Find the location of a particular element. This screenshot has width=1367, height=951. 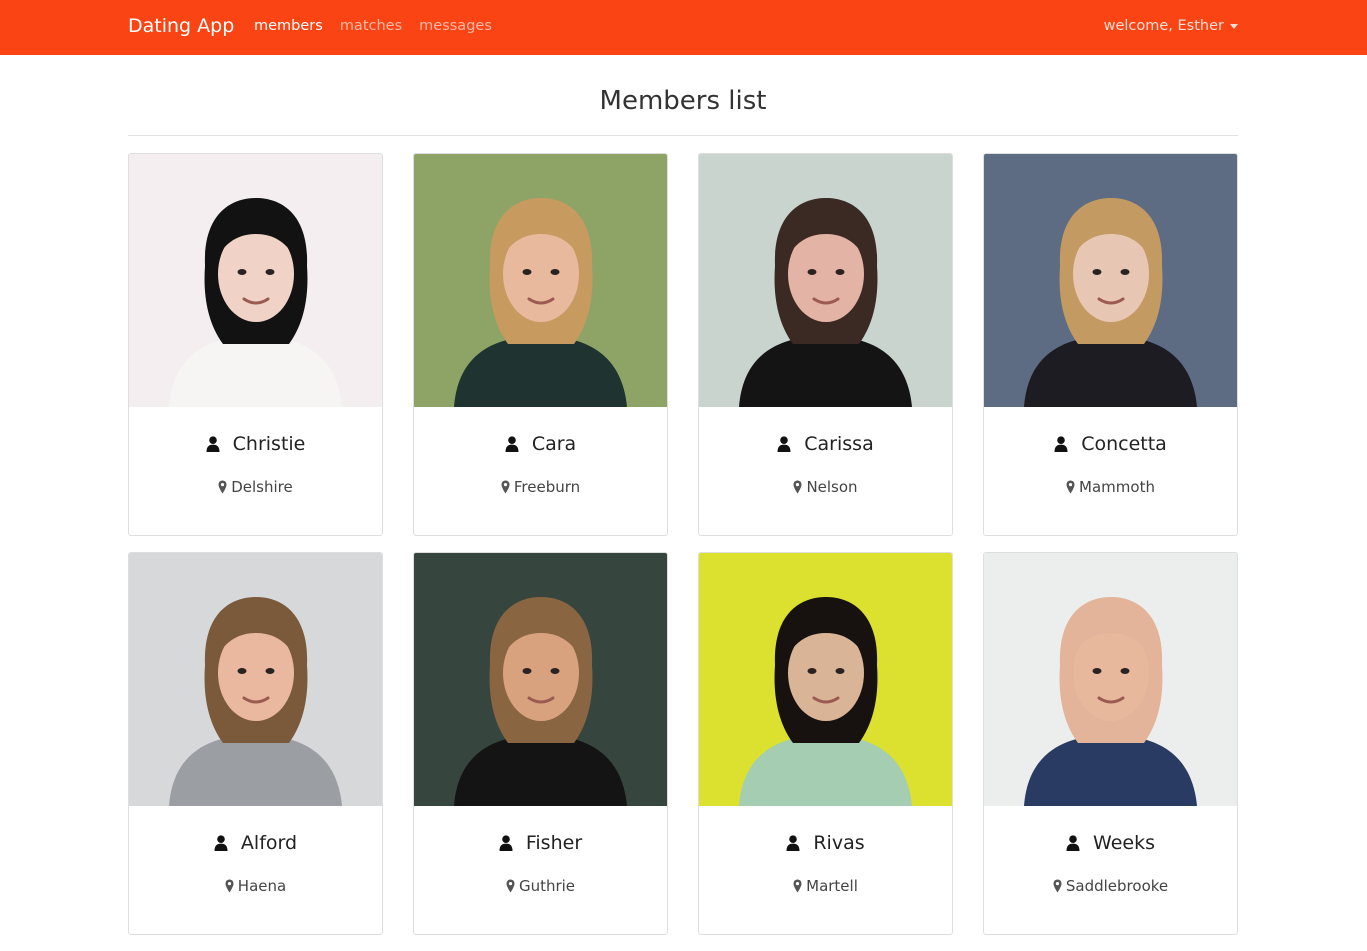

member-city: Nelson is located at coordinates (832, 487).